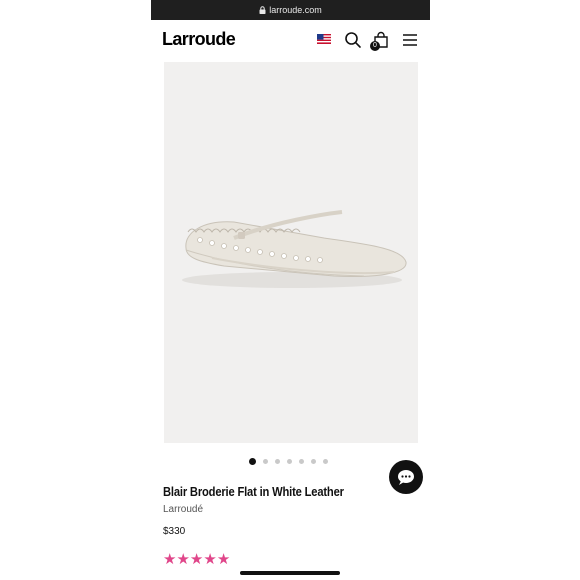 The height and width of the screenshot is (580, 580). What do you see at coordinates (174, 531) in the screenshot?
I see `product-price: $330` at bounding box center [174, 531].